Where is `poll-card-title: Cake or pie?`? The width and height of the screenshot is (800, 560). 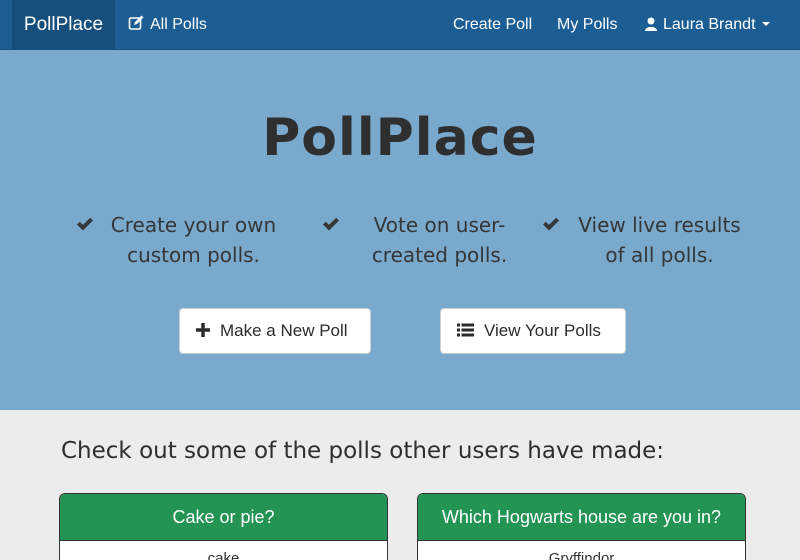
poll-card-title: Cake or pie? is located at coordinates (223, 517).